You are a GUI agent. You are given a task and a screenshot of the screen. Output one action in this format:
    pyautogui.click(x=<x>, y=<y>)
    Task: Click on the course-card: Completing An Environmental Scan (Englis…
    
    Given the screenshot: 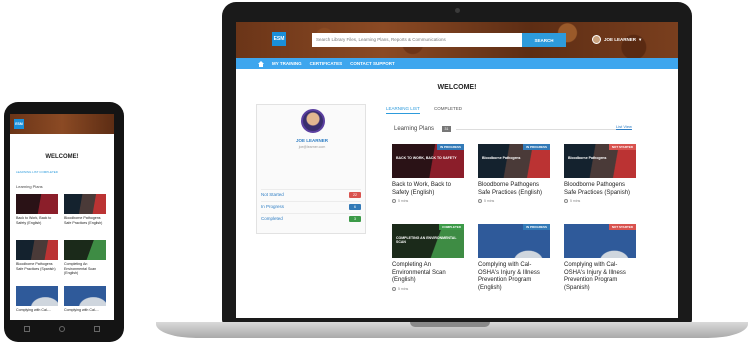 What is the action you would take?
    pyautogui.click(x=85, y=258)
    